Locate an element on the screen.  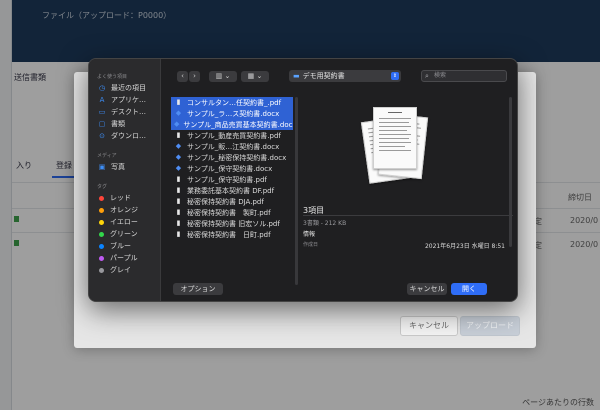
file-name: 業務委託基本契約書 DF.pdf is located at coordinates (231, 190).